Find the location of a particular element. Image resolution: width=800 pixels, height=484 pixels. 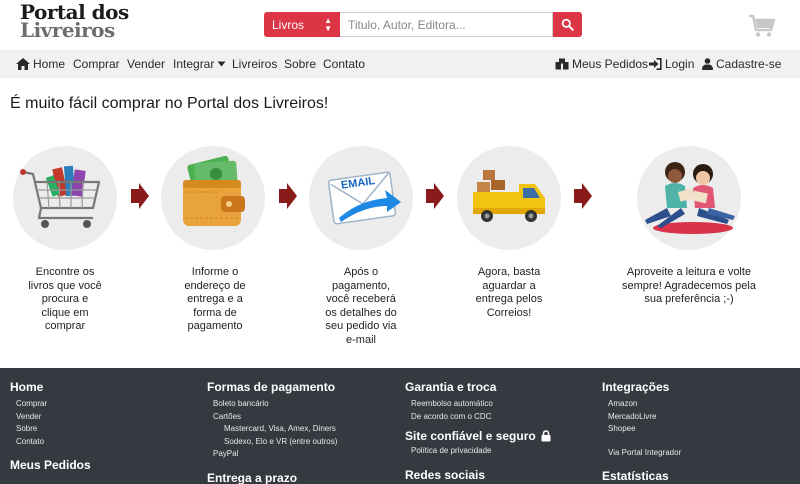

nav-meus-pedidos-label: Meus Pedidos is located at coordinates (610, 64).